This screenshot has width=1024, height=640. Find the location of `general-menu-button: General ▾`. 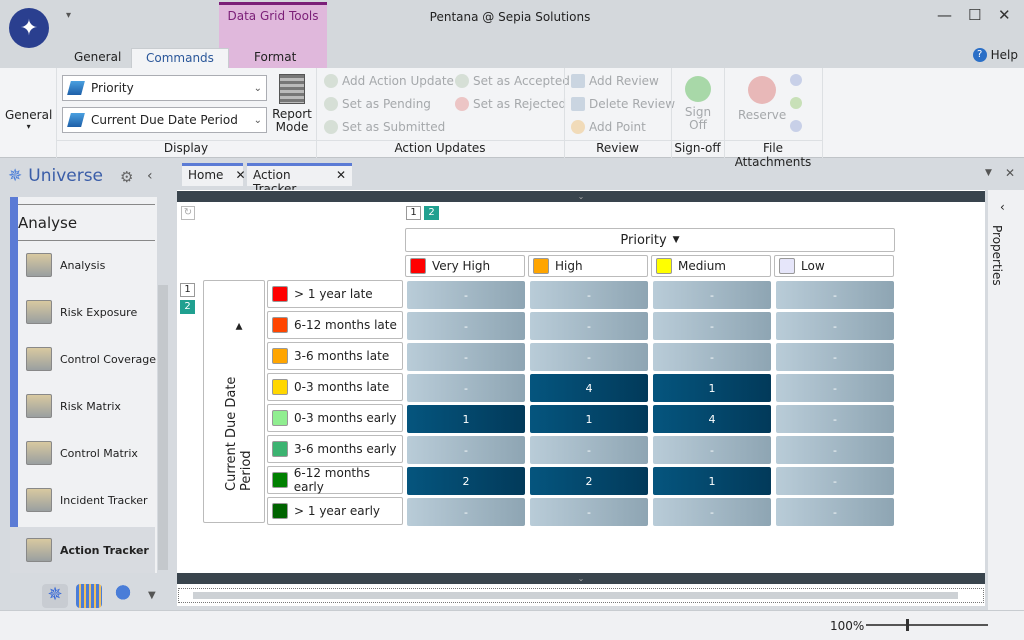

general-menu-button: General ▾ is located at coordinates (28, 119).